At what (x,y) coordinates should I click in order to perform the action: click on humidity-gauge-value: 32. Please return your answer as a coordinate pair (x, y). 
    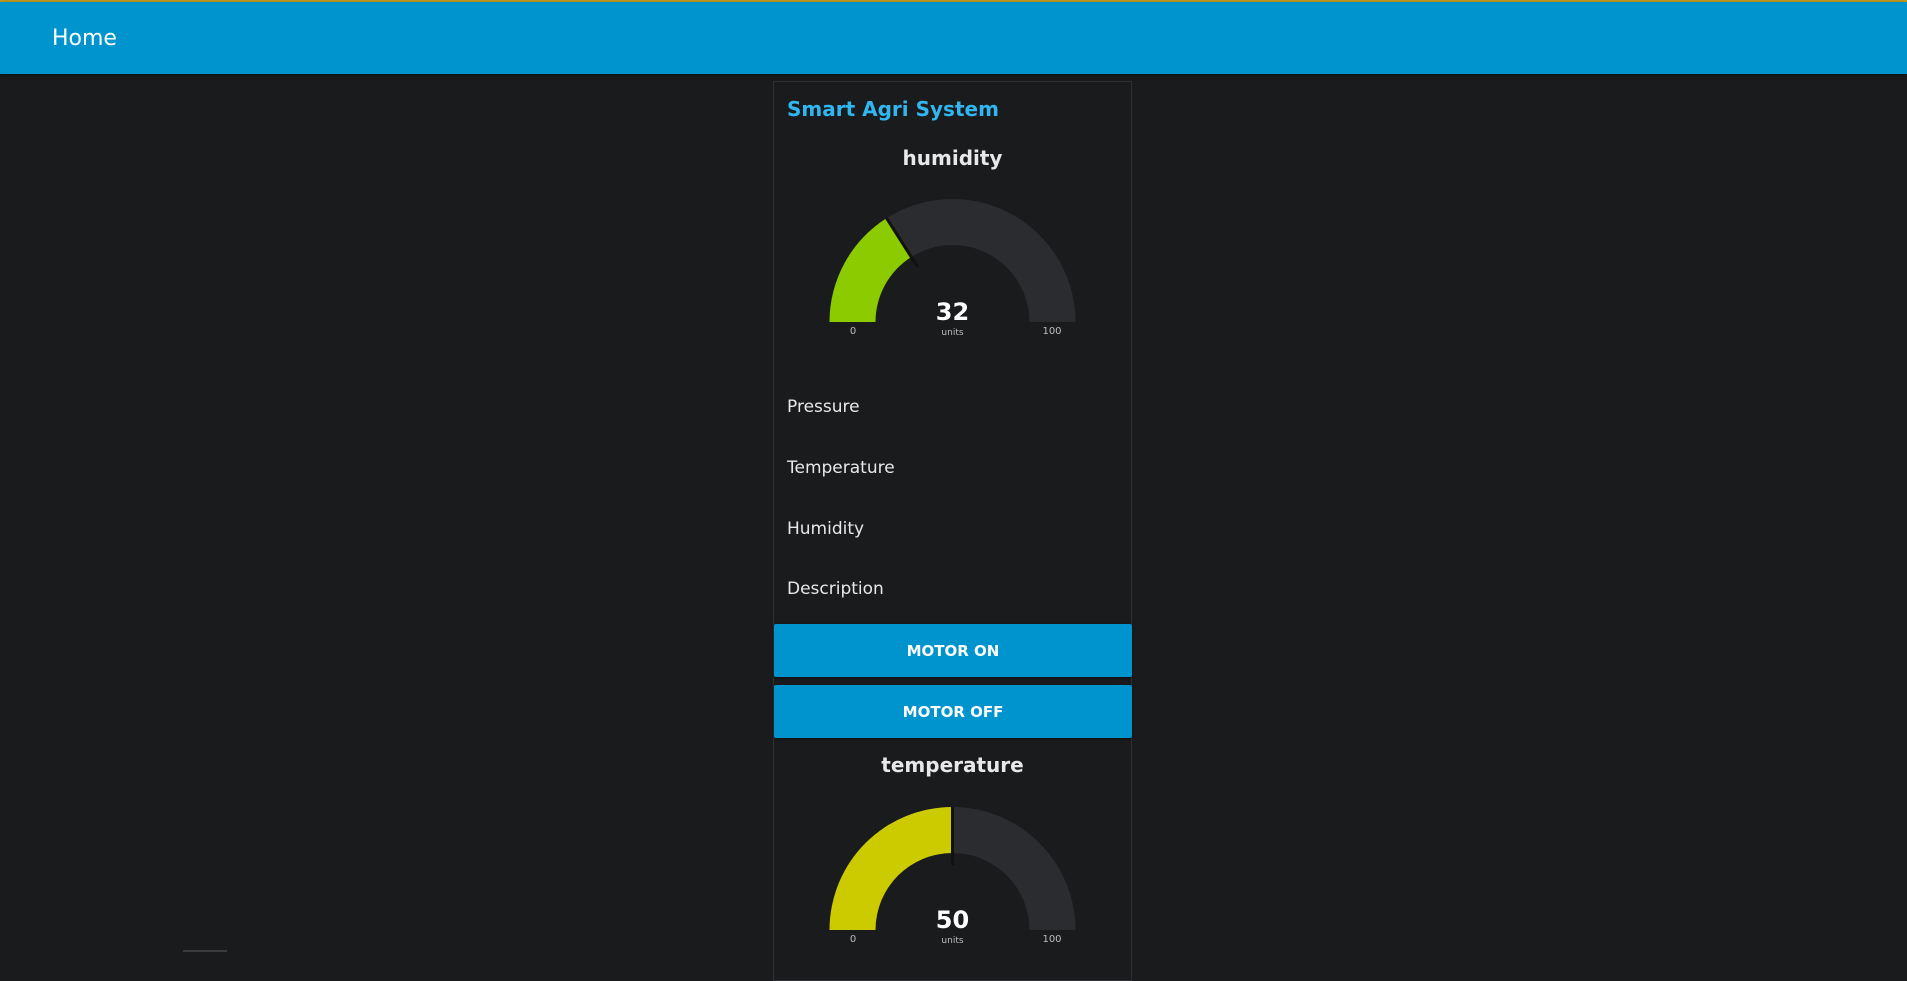
    Looking at the image, I should click on (952, 312).